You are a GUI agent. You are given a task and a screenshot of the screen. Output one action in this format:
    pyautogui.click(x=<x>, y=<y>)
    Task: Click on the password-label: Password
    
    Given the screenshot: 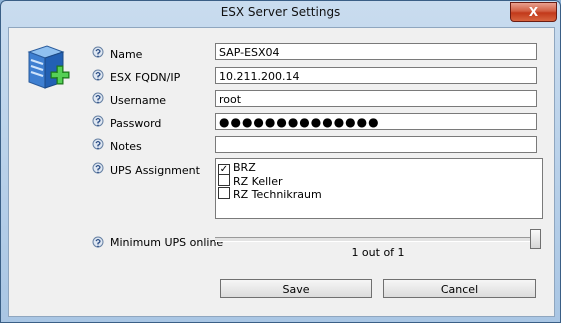 What is the action you would take?
    pyautogui.click(x=136, y=123)
    